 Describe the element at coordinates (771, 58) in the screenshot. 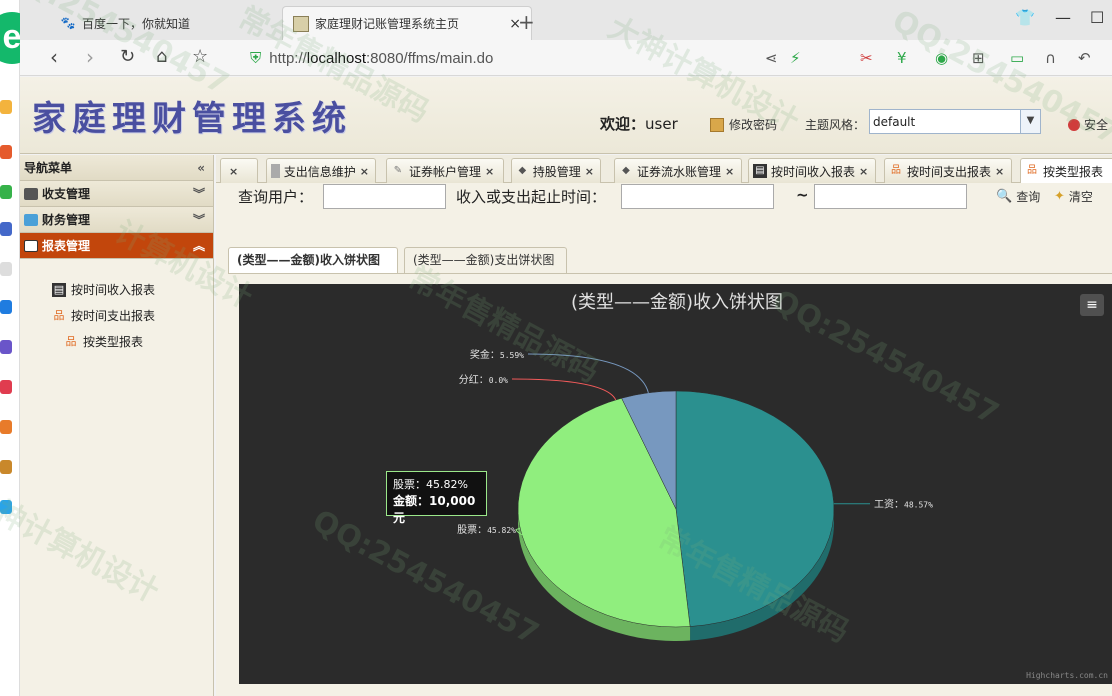

I see `share-icon: ⋖` at that location.